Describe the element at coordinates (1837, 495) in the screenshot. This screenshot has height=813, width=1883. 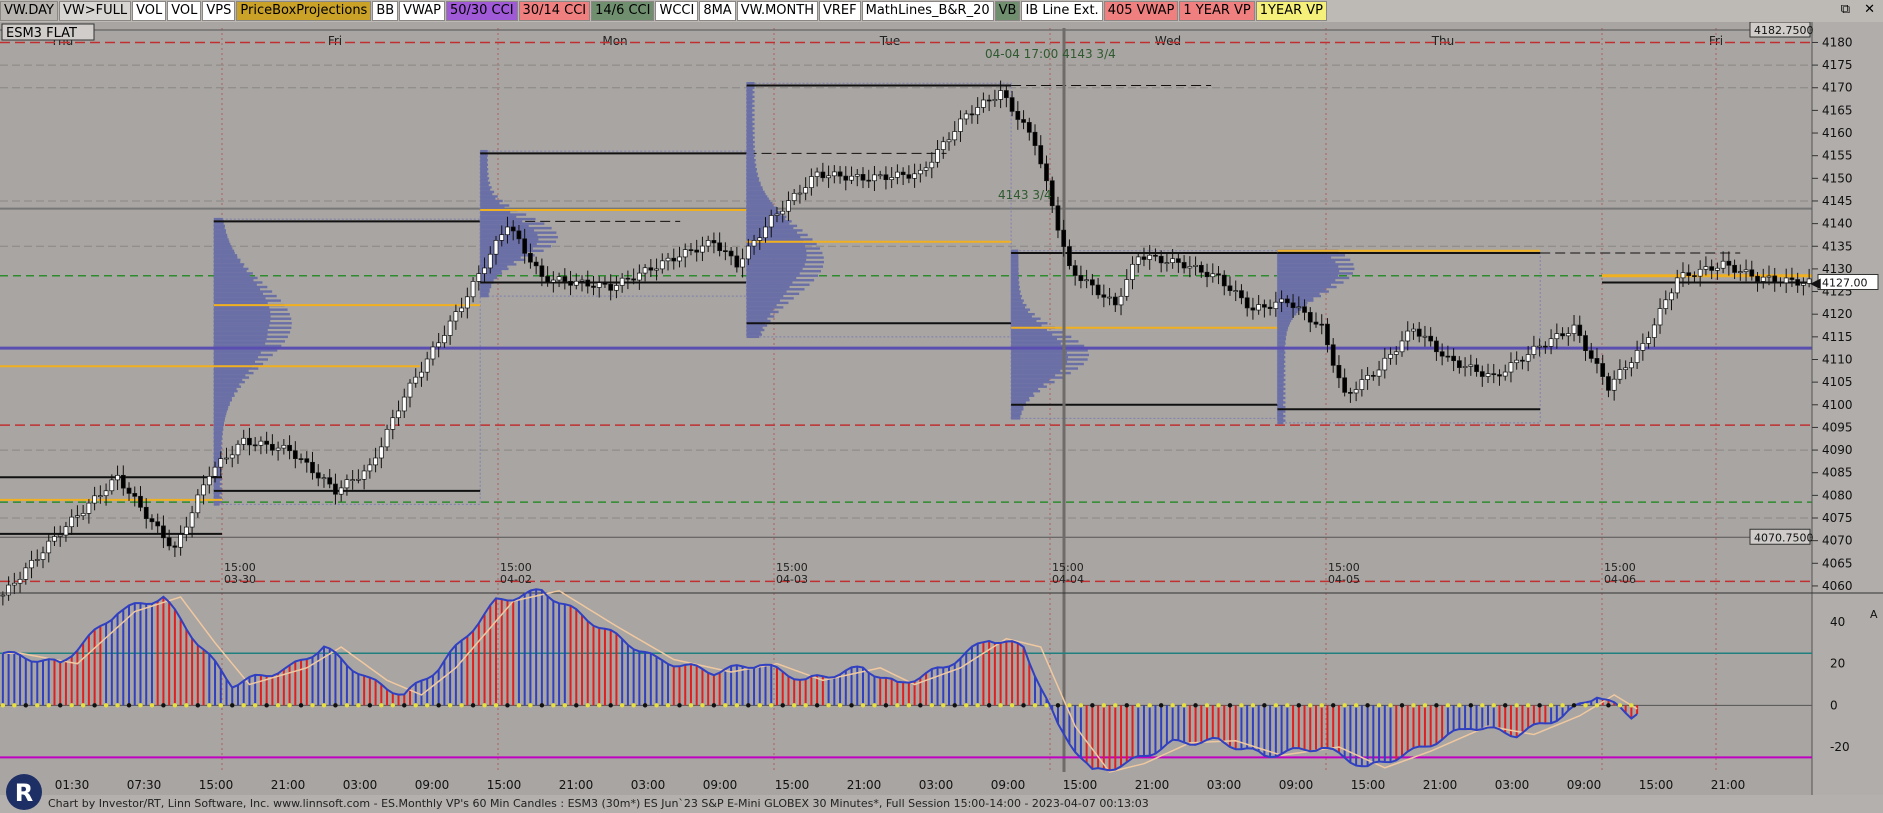
I see `price-tick-label: 4080` at that location.